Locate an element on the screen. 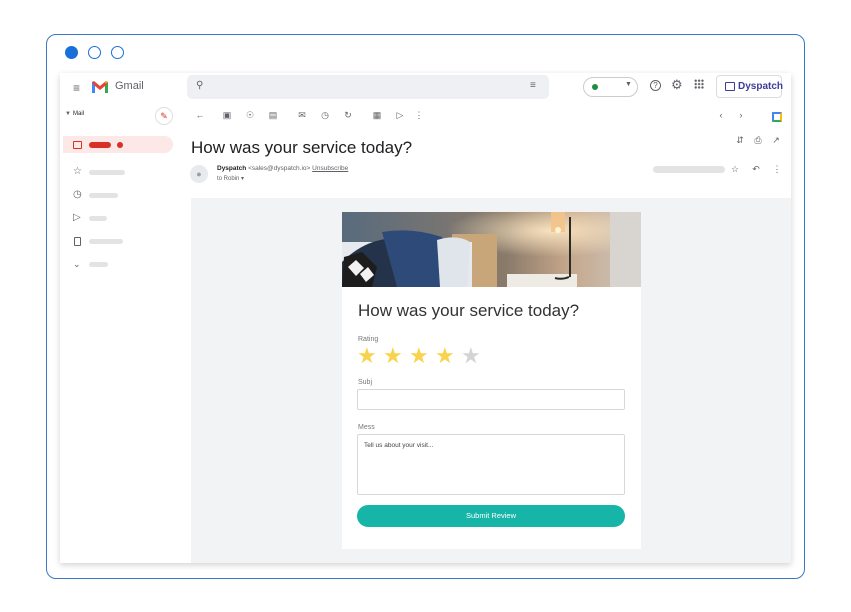 The height and width of the screenshot is (612, 851). sidebar-item-snoozed is located at coordinates (103, 195).